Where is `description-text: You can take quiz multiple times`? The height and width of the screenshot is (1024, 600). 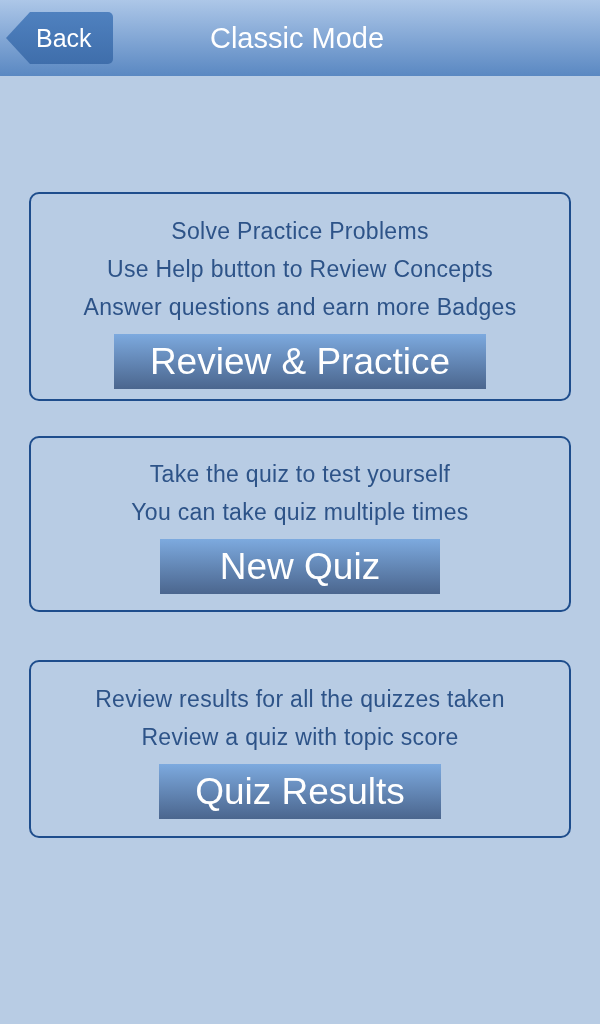 description-text: You can take quiz multiple times is located at coordinates (300, 512).